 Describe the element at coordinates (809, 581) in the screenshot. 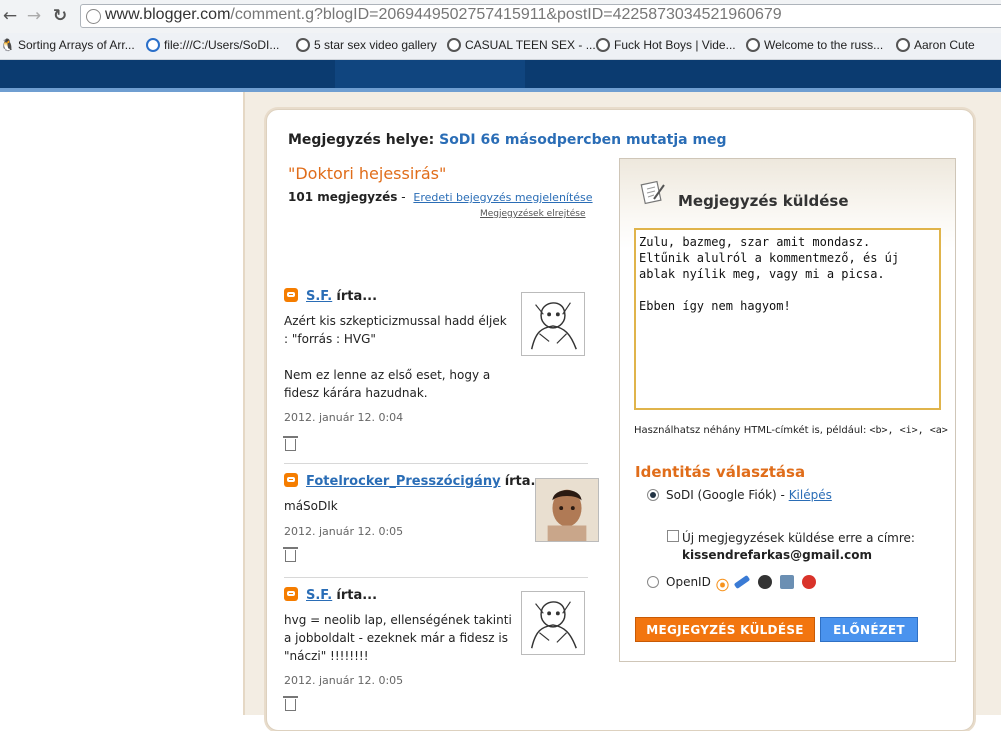

I see `aim-icon` at that location.